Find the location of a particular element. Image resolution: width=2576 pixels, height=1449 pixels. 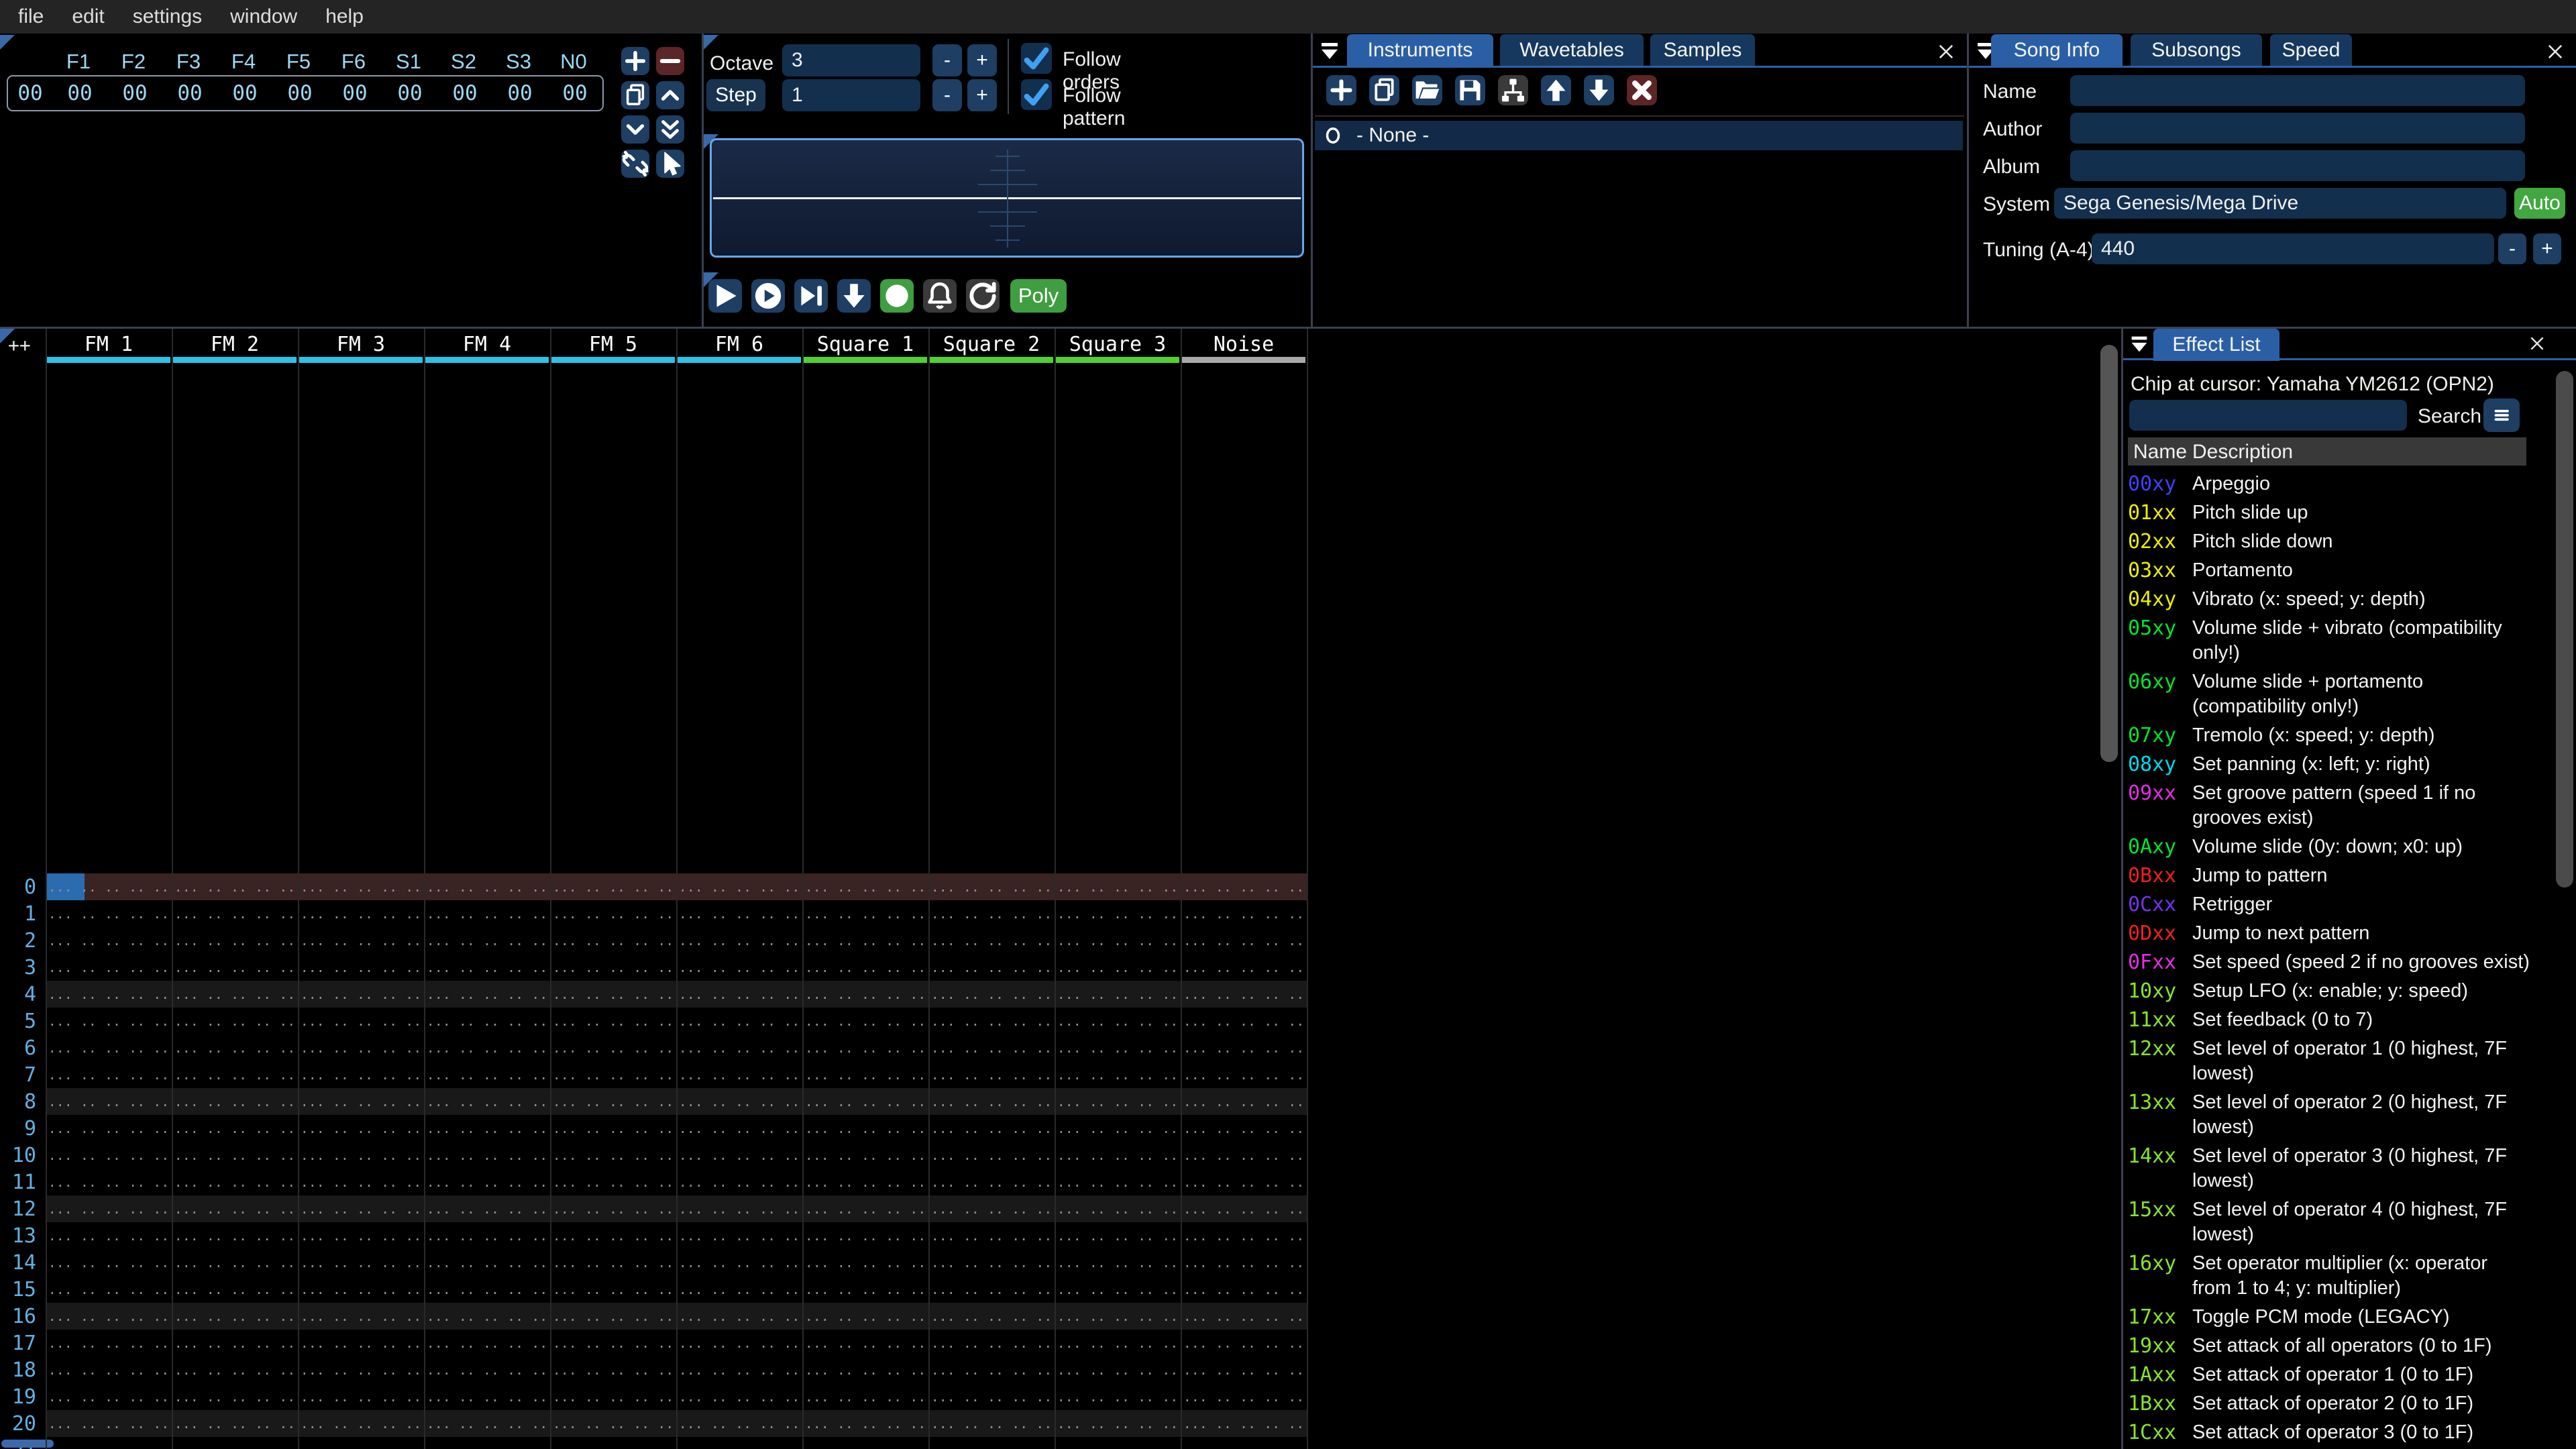

channel-header-square-2: Square 2 is located at coordinates (991, 344).